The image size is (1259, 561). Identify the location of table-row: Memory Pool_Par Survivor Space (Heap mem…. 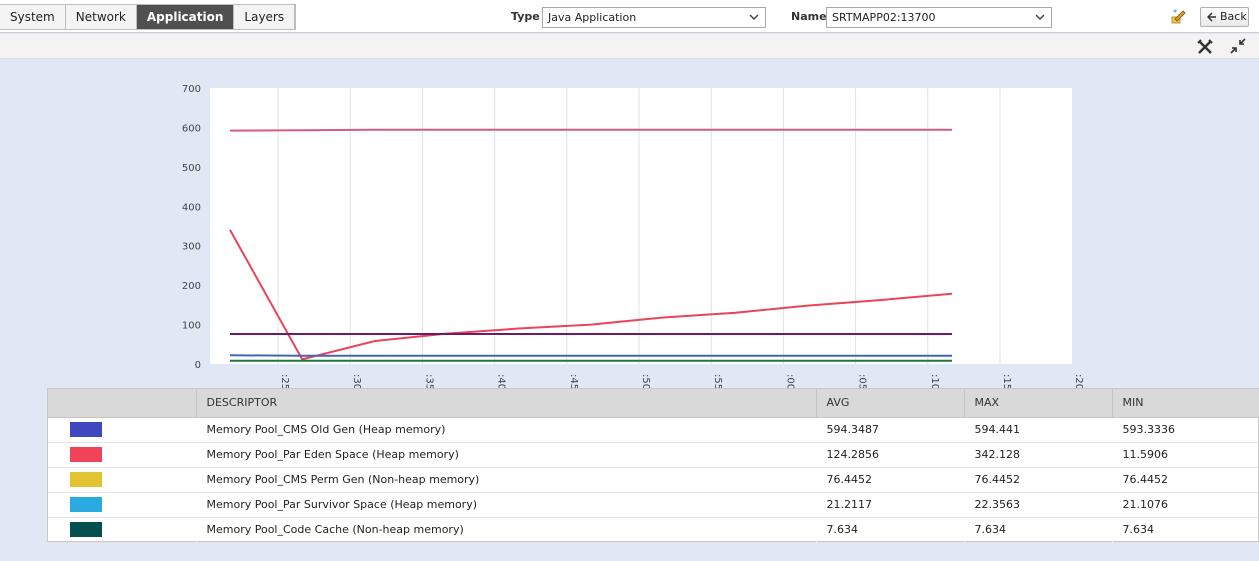
(653, 505).